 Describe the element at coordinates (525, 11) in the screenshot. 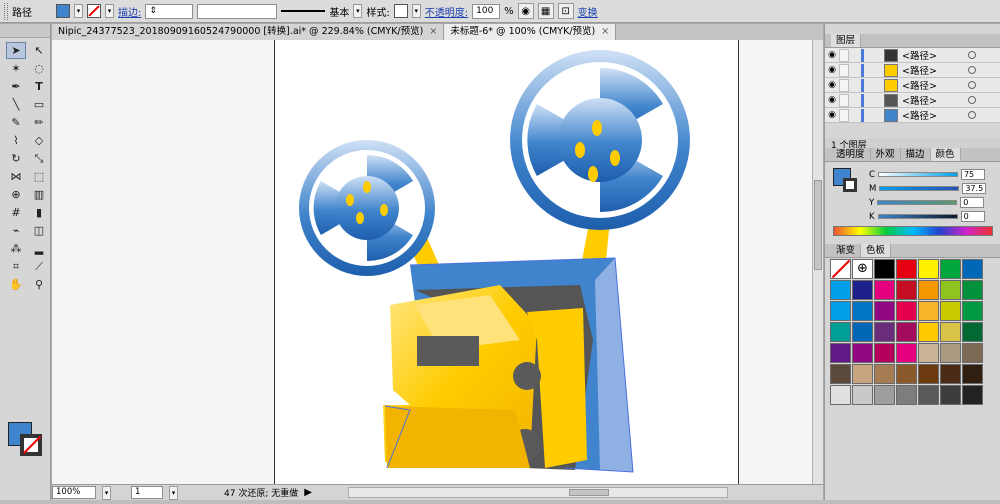

I see `recolor-icon: ◉` at that location.